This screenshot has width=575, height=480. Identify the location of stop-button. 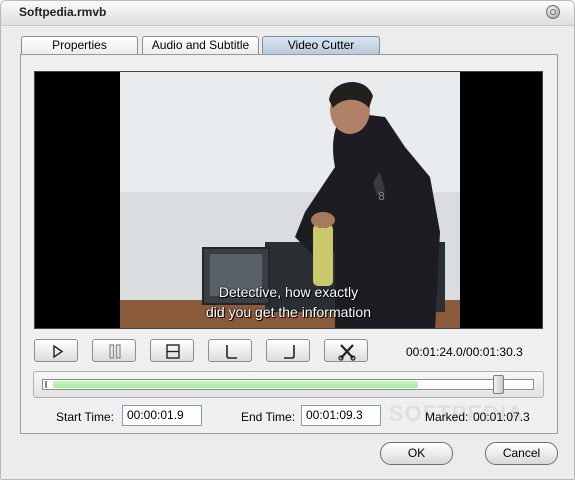
(172, 350).